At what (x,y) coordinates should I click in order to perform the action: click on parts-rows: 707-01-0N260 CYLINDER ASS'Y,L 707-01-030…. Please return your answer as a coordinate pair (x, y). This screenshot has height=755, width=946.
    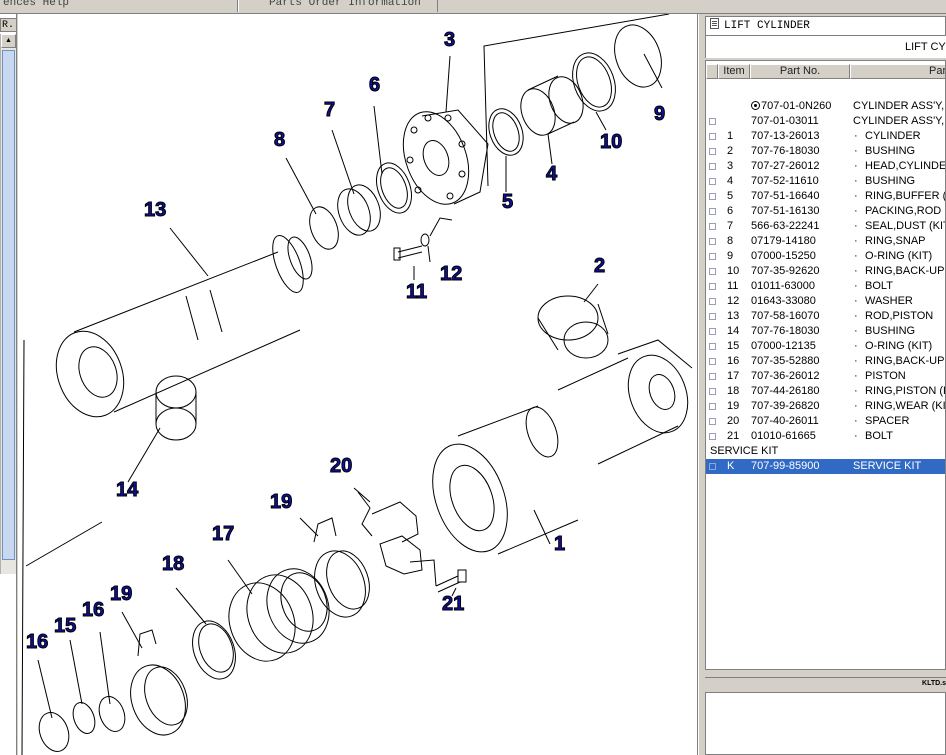
    Looking at the image, I should click on (826, 286).